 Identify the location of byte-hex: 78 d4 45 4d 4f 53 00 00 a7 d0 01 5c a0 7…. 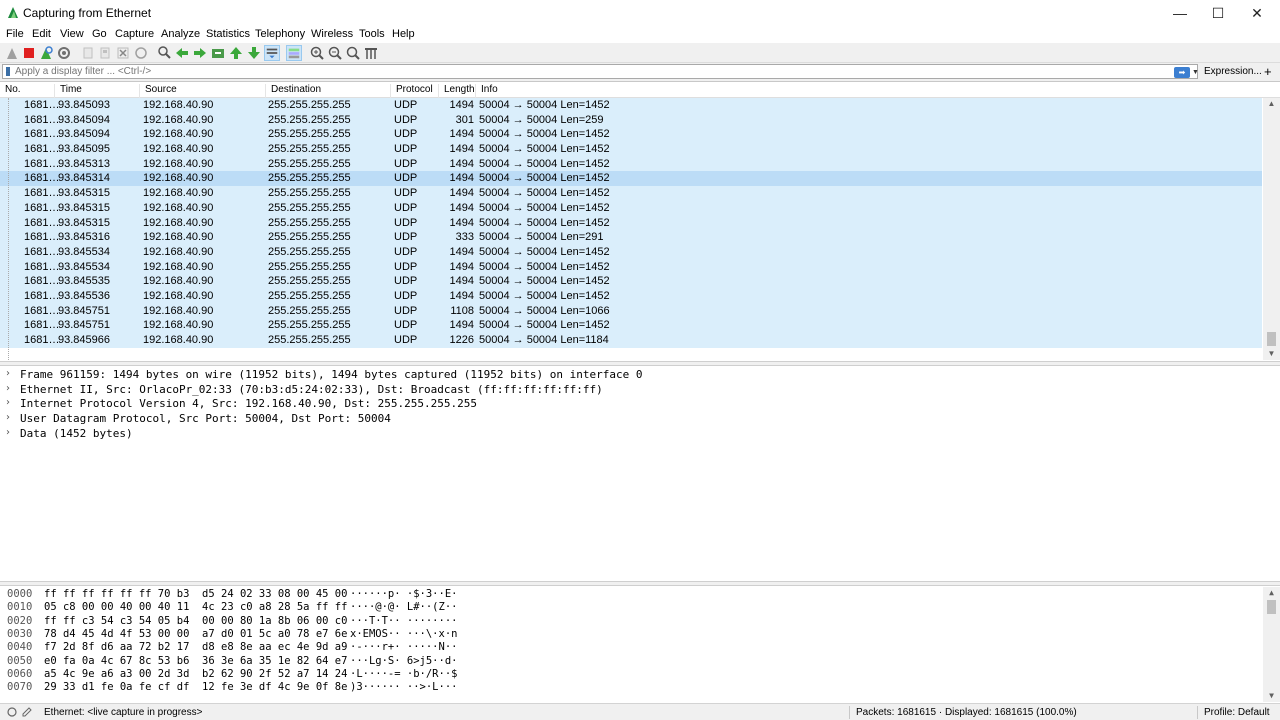
(196, 633).